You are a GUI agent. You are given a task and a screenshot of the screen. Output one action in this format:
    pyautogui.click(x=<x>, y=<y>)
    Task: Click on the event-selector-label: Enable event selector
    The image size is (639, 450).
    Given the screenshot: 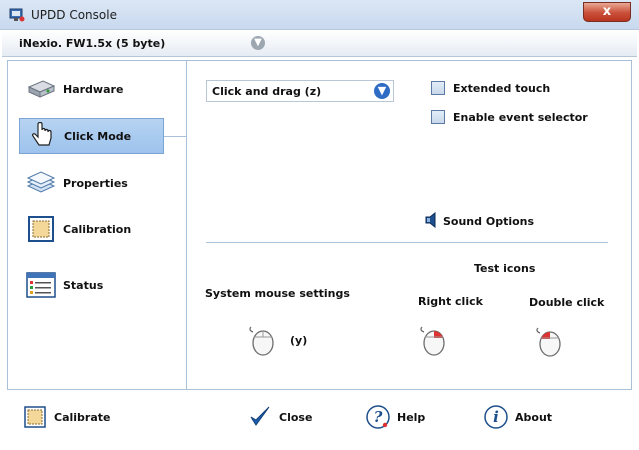 What is the action you would take?
    pyautogui.click(x=520, y=117)
    